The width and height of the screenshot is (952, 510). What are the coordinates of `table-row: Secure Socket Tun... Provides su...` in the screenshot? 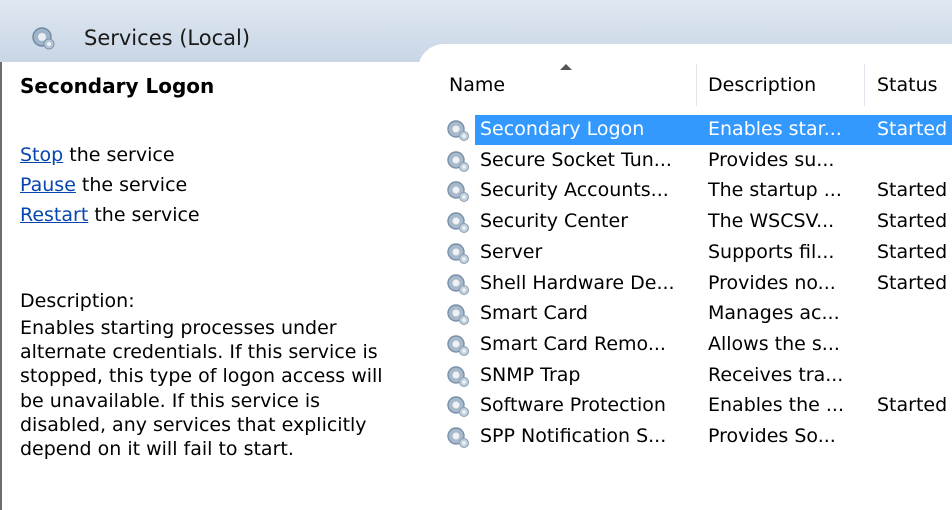 It's located at (694, 161).